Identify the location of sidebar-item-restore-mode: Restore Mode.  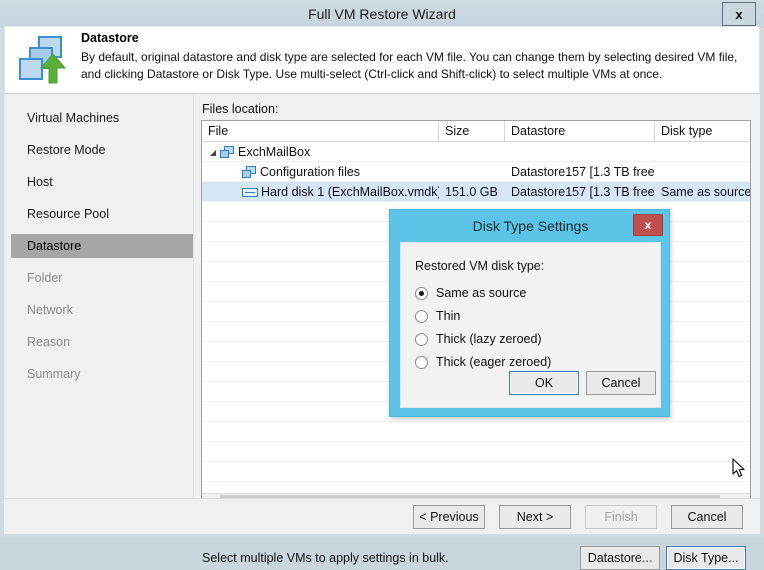
(103, 150).